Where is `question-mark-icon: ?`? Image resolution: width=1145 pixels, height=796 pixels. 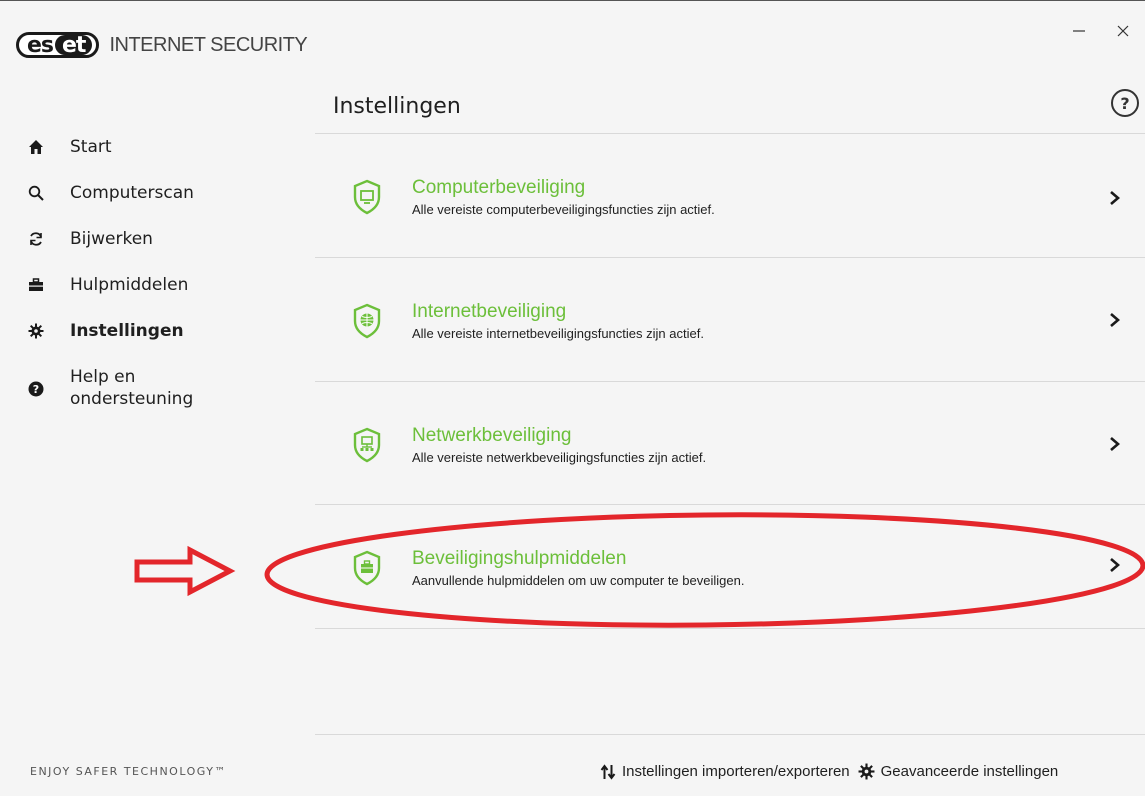
question-mark-icon: ? is located at coordinates (1125, 103).